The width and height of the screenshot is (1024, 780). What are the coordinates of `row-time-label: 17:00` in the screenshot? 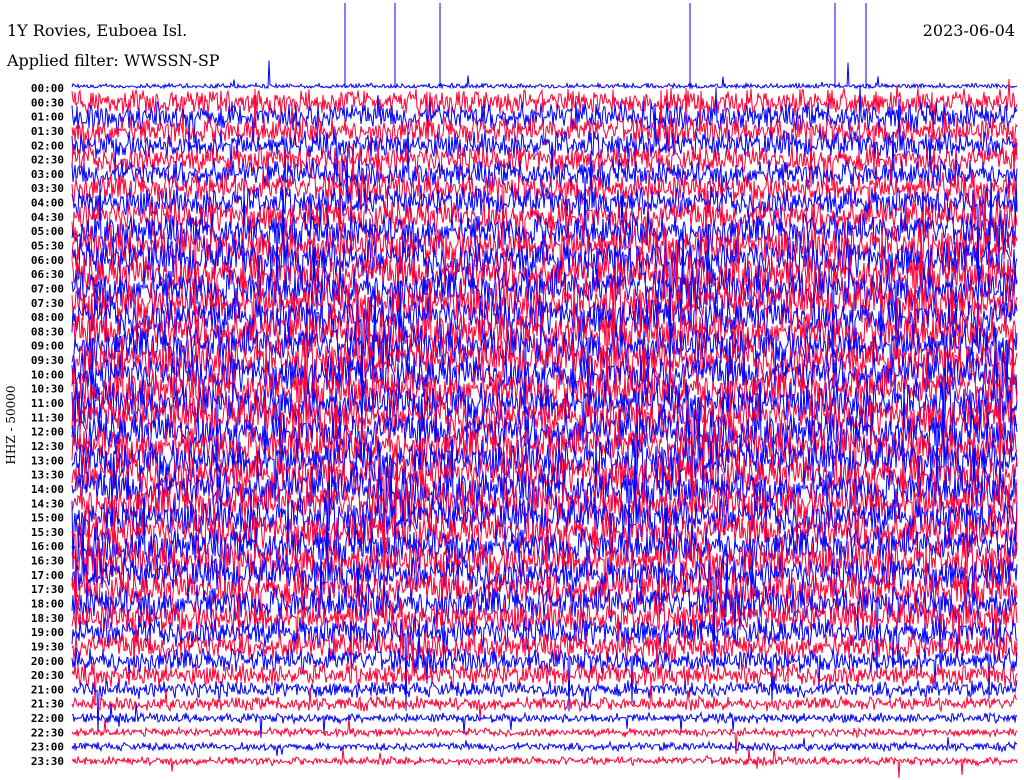 It's located at (47, 575).